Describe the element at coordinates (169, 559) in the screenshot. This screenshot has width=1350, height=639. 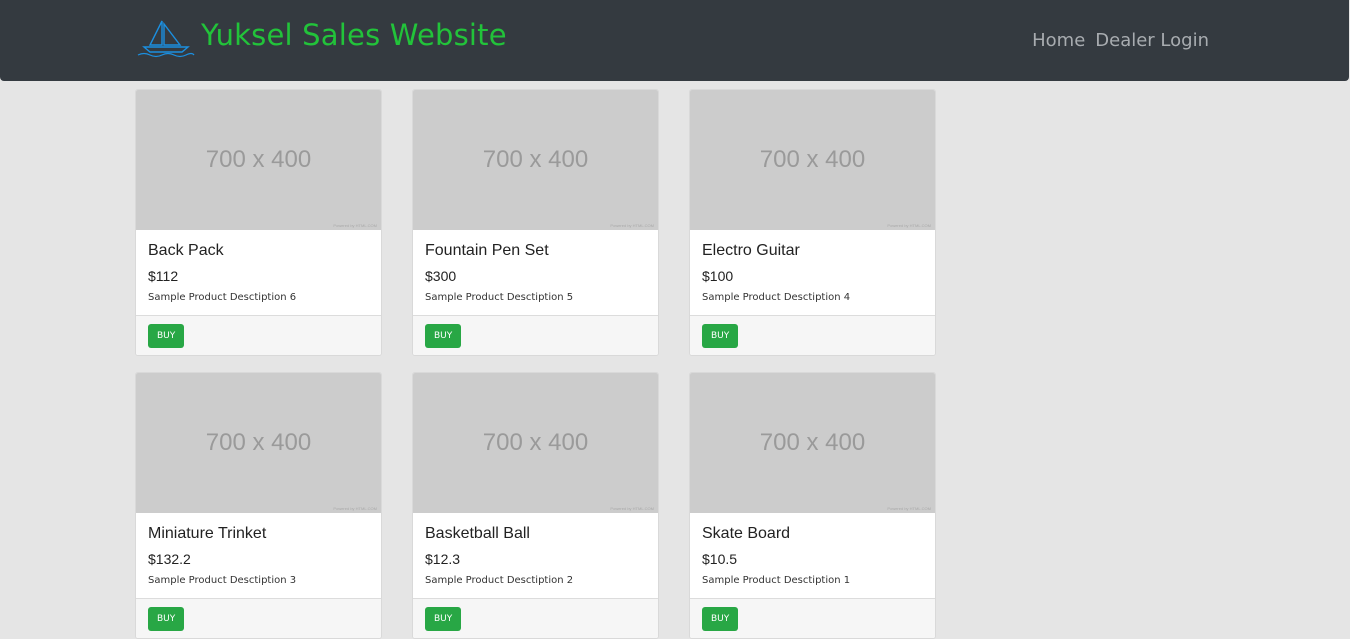
I see `product-price: $132.2` at that location.